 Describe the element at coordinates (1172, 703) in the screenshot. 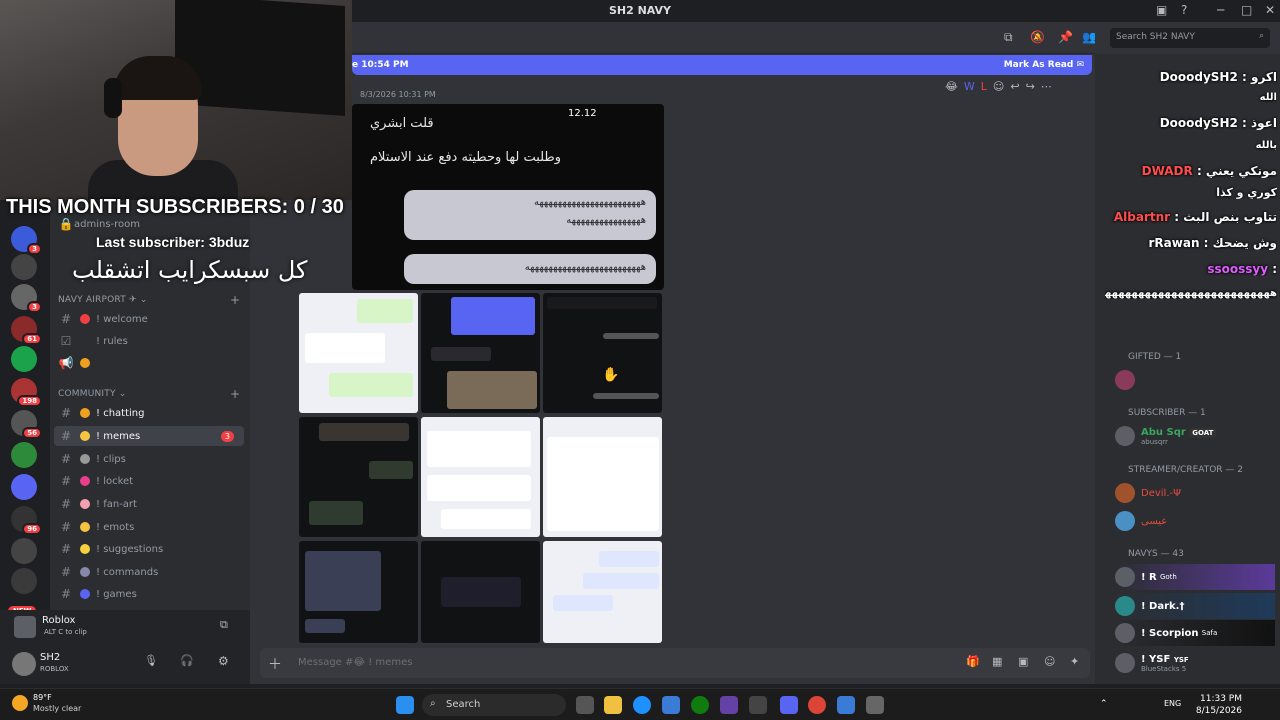

I see `language-indicator: ENG` at that location.